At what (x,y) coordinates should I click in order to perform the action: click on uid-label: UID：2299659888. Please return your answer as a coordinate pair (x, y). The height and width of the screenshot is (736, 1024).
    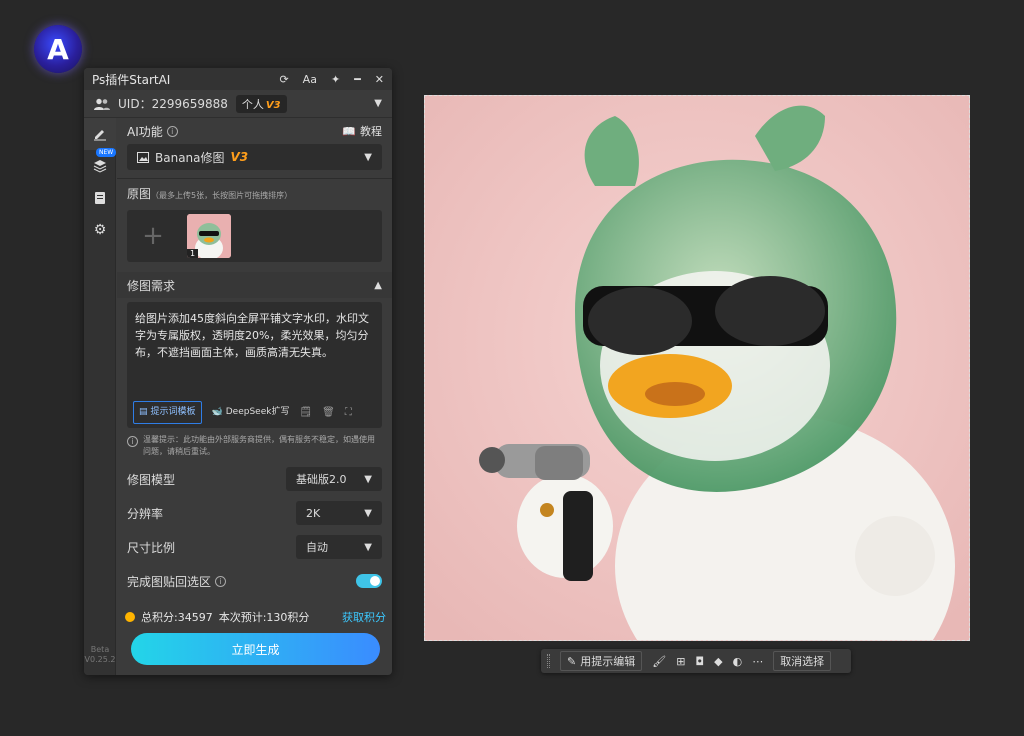
    Looking at the image, I should click on (173, 104).